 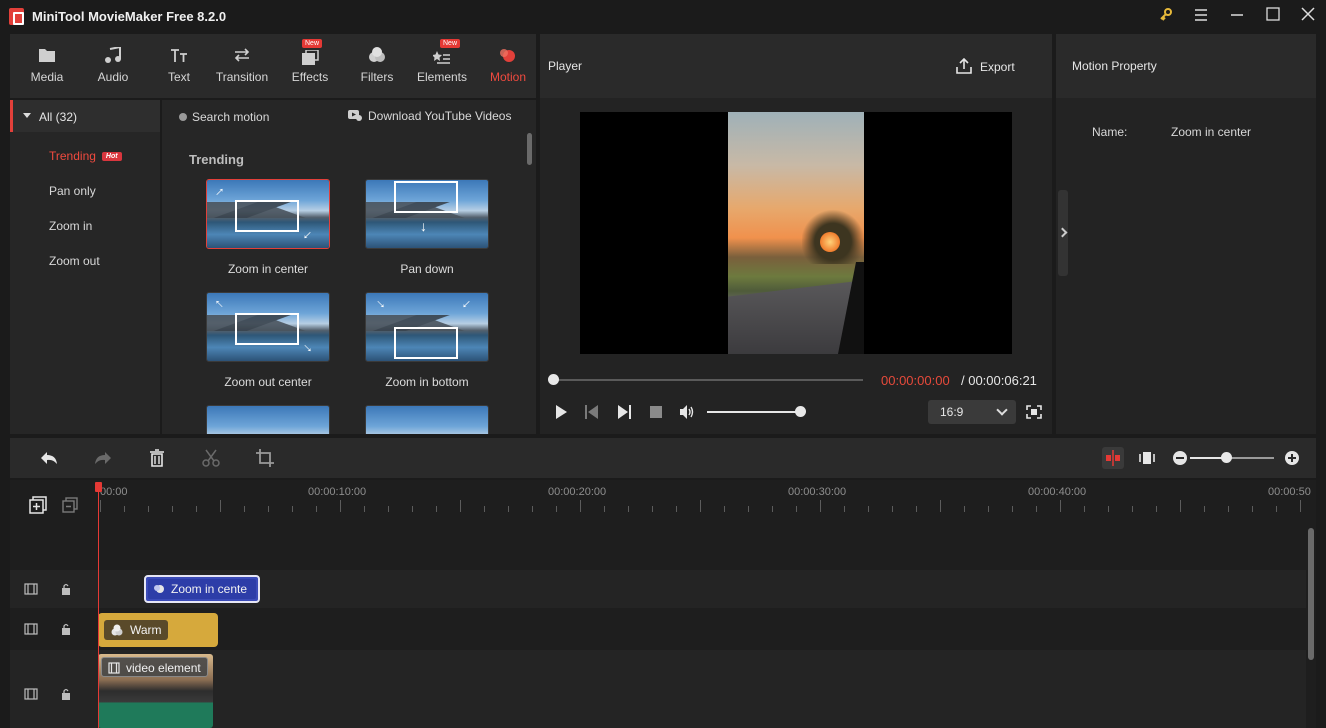 What do you see at coordinates (85, 116) in the screenshot?
I see `category-all: All (32)` at bounding box center [85, 116].